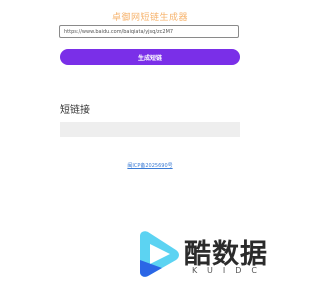 The height and width of the screenshot is (300, 320). Describe the element at coordinates (207, 256) in the screenshot. I see `watermark-logo: 酷数据 KUIDC` at that location.